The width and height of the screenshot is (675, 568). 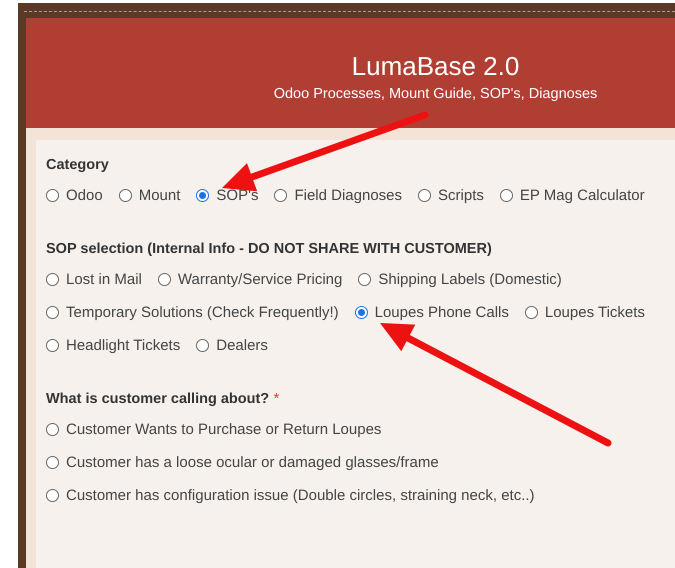 What do you see at coordinates (113, 345) in the screenshot?
I see `radio-option: Headlight Tickets` at bounding box center [113, 345].